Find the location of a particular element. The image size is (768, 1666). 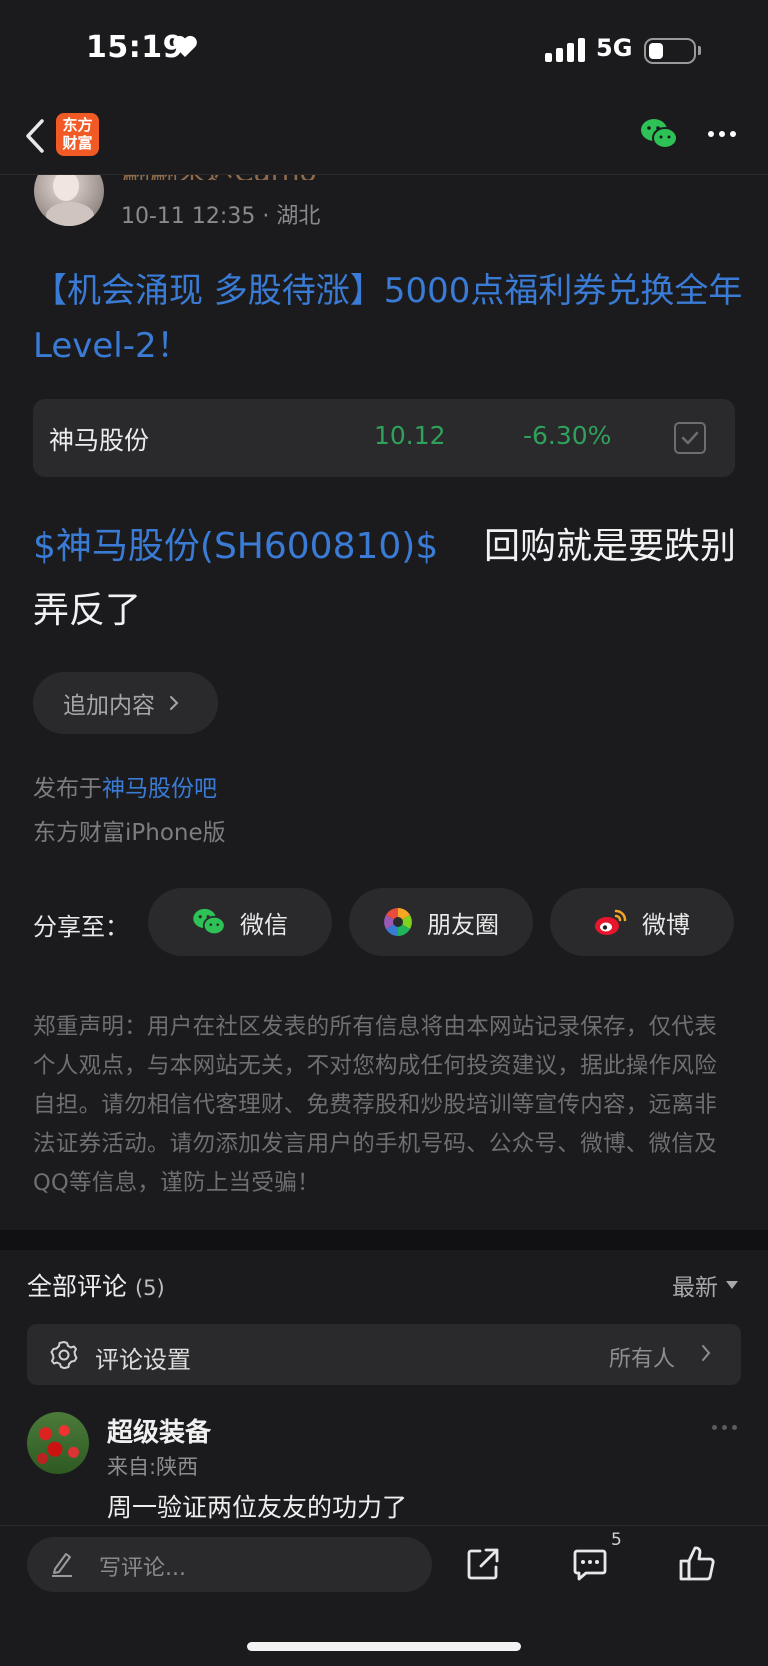

stock-link: $神马股份(SH600810)$ is located at coordinates (235, 546).